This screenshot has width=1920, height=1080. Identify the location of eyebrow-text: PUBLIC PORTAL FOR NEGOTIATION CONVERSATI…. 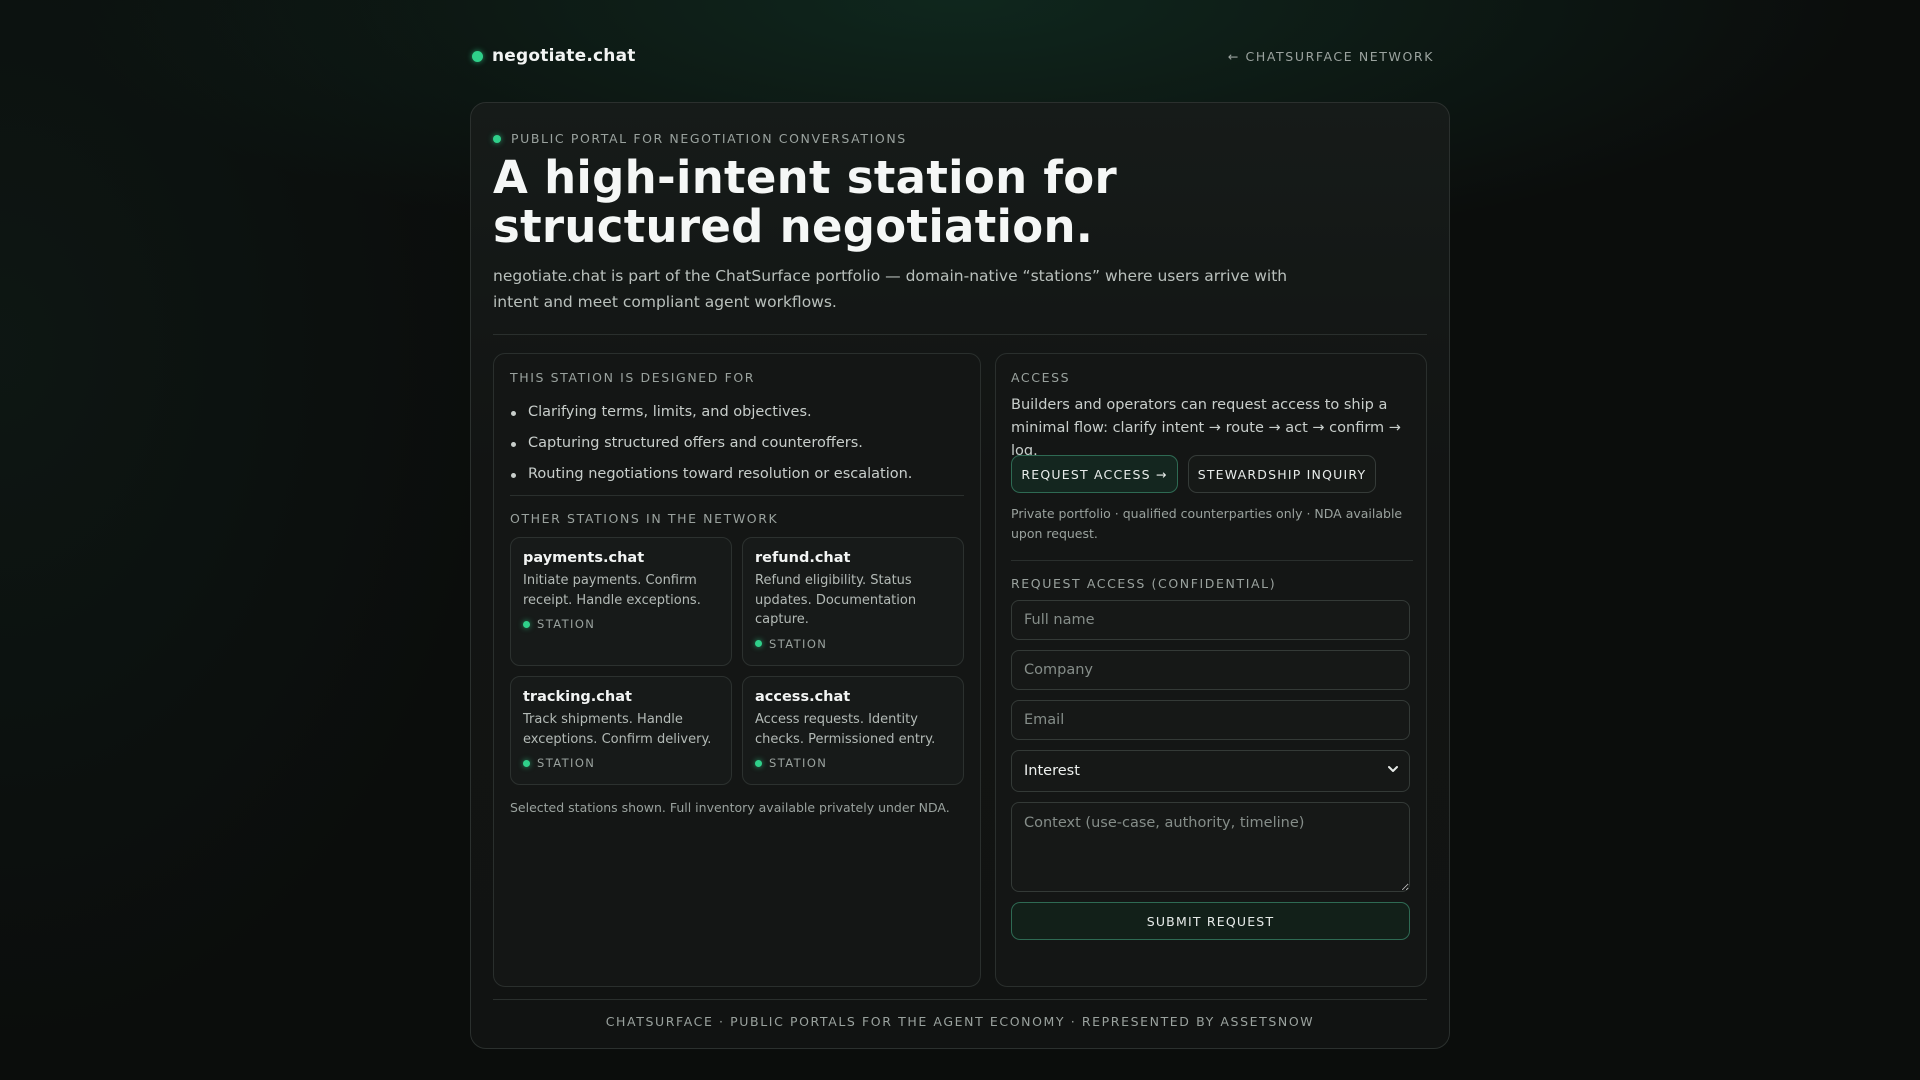
(709, 138).